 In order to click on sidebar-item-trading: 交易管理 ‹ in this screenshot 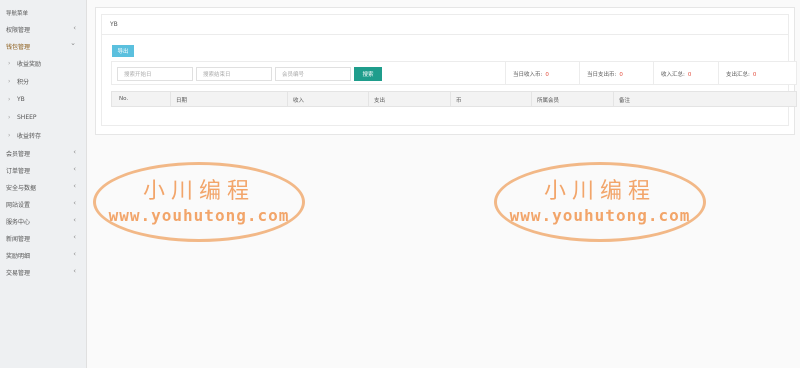, I will do `click(43, 272)`.